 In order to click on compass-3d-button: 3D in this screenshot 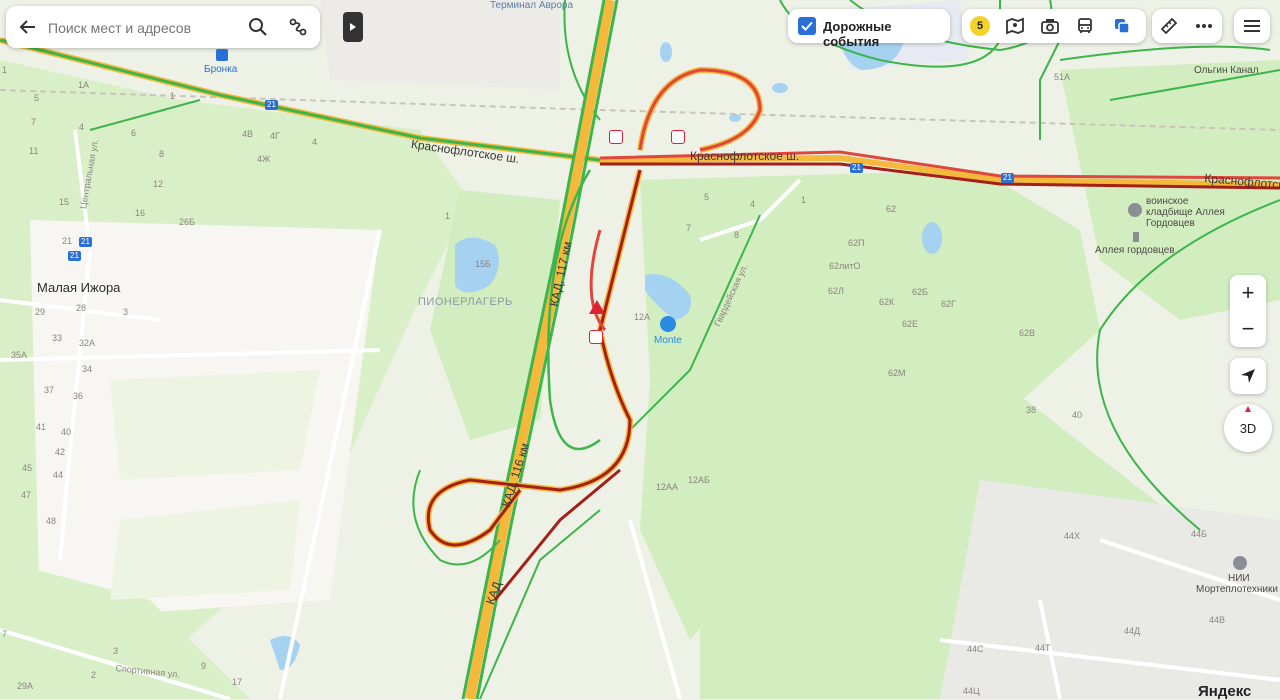, I will do `click(1248, 428)`.